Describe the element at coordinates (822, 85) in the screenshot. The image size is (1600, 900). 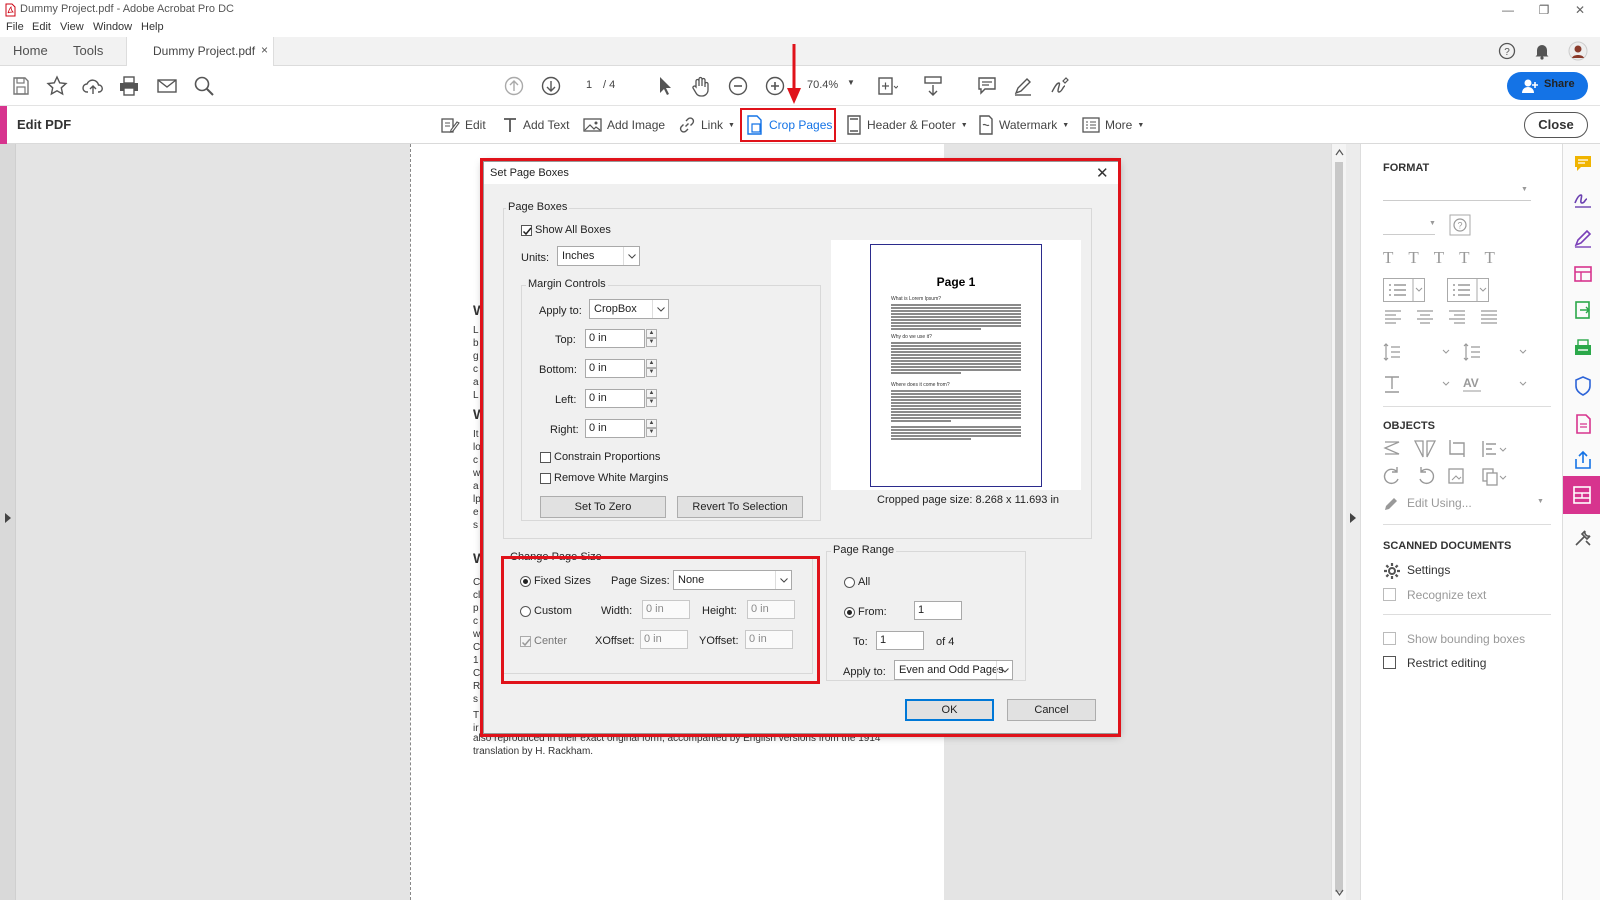
I see `zoom-level: 70.4%` at that location.